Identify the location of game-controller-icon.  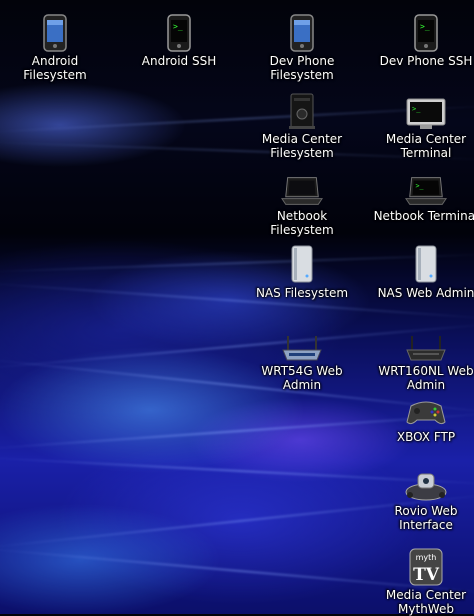
(426, 406).